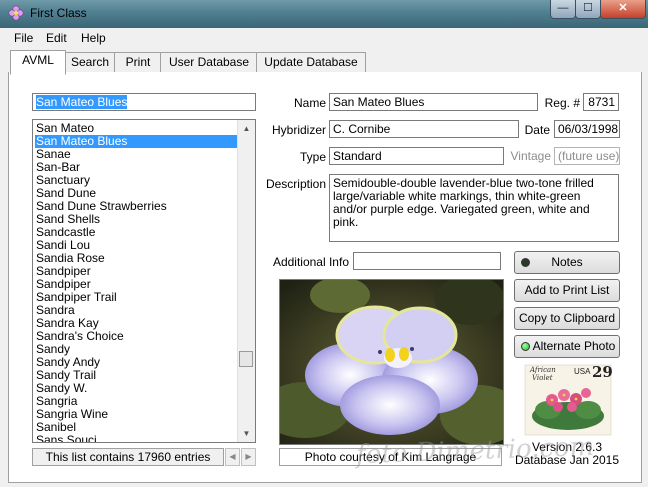 The image size is (648, 487). Describe the element at coordinates (623, 9) in the screenshot. I see `close-button: ✕` at that location.